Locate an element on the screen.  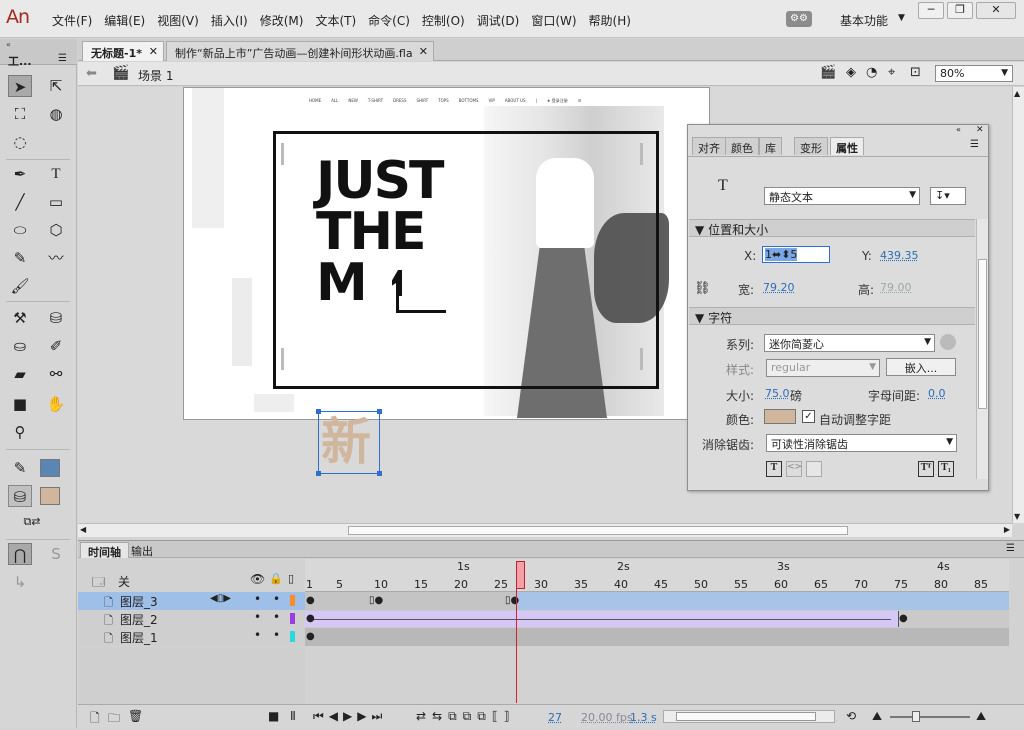
clip-content-icon: ⊡ is located at coordinates (915, 72).